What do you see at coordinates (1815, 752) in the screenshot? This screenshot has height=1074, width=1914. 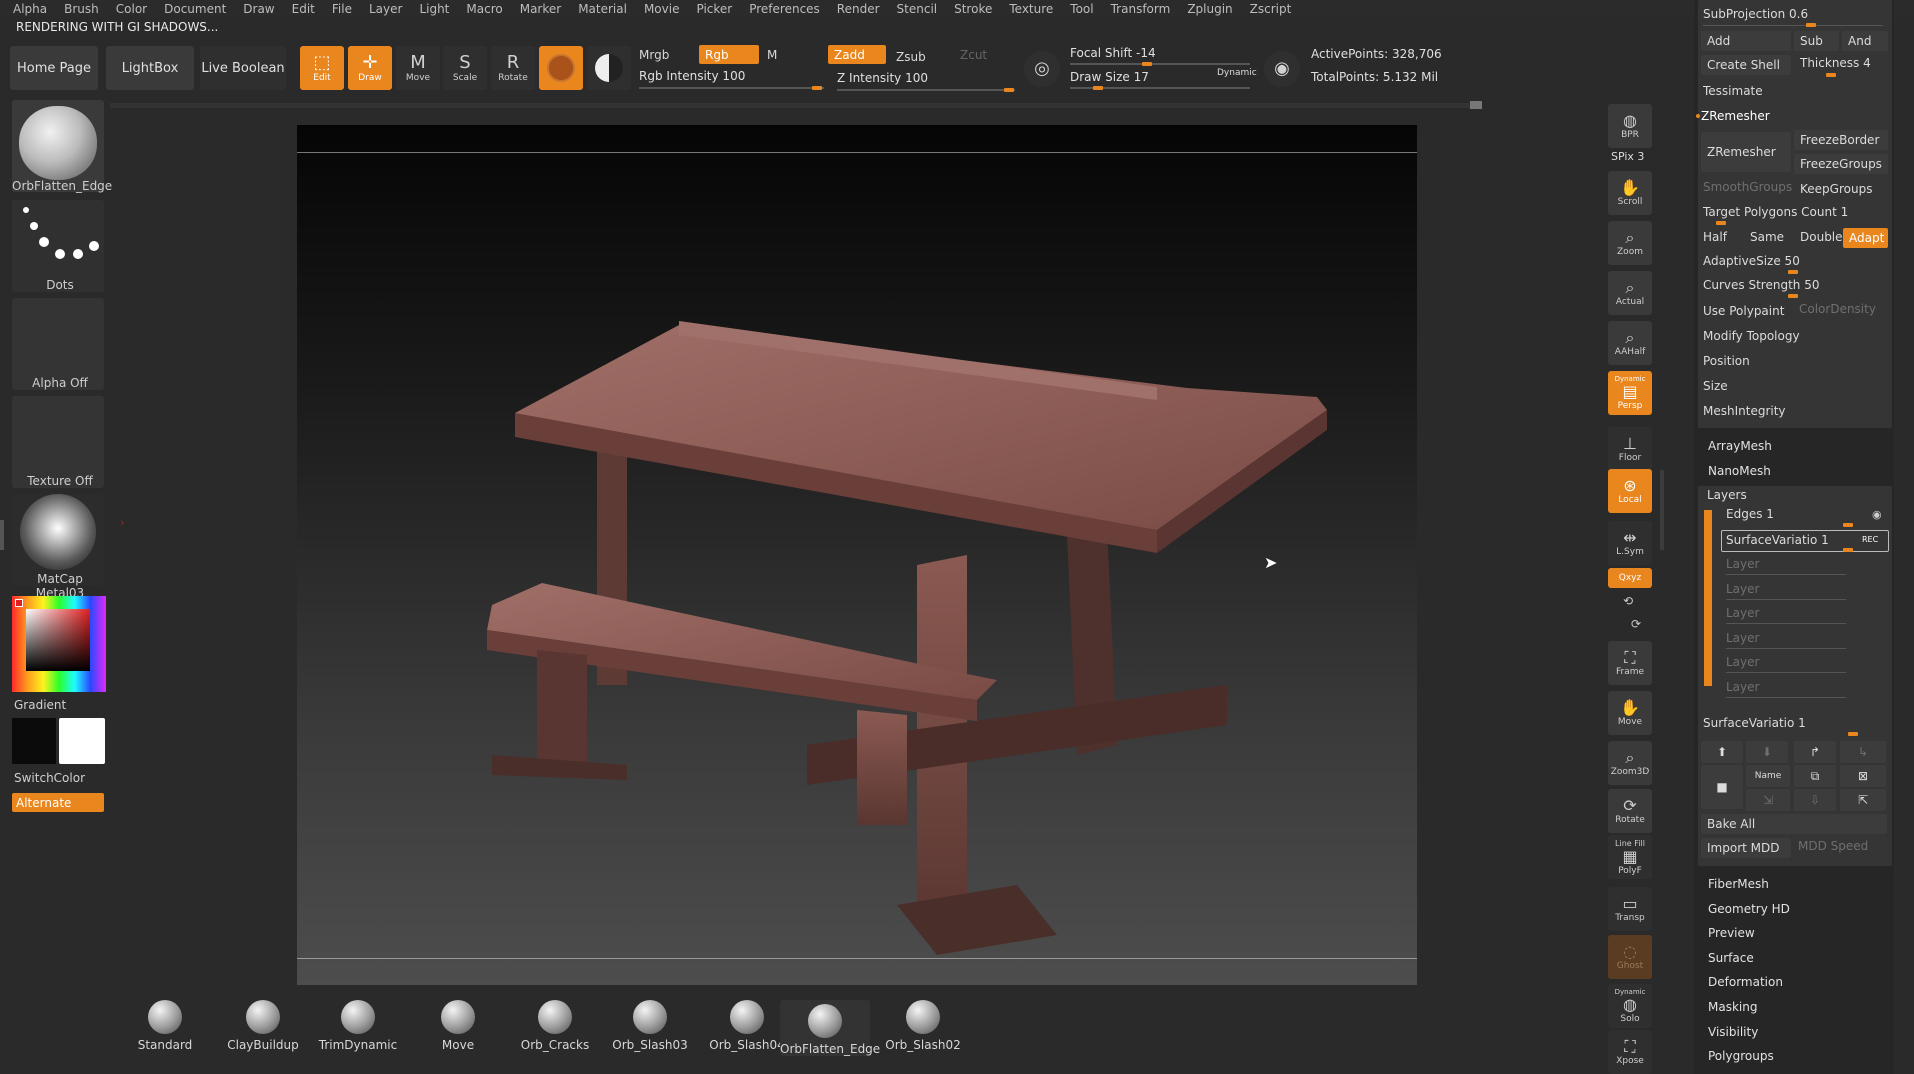 I see `layer-redo-button: ↱` at bounding box center [1815, 752].